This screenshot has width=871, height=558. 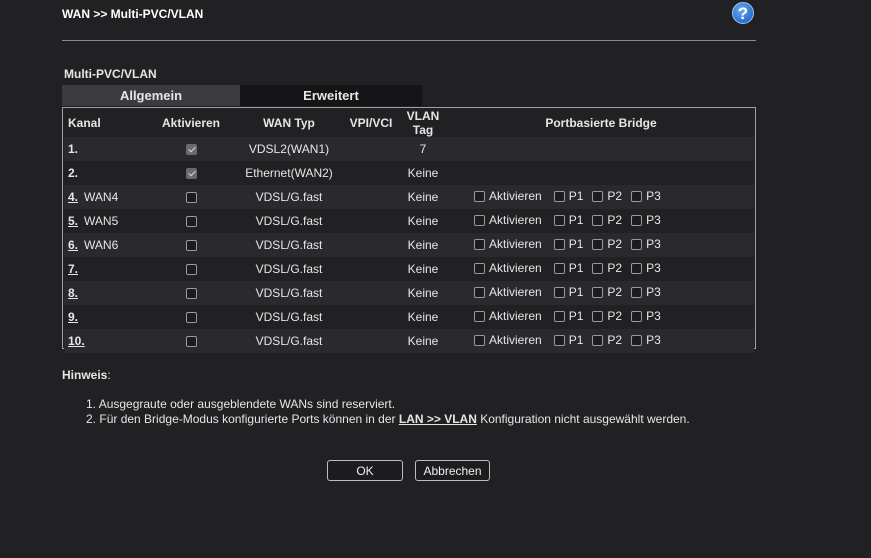 I want to click on note-title: Hinweis:, so click(x=86, y=375).